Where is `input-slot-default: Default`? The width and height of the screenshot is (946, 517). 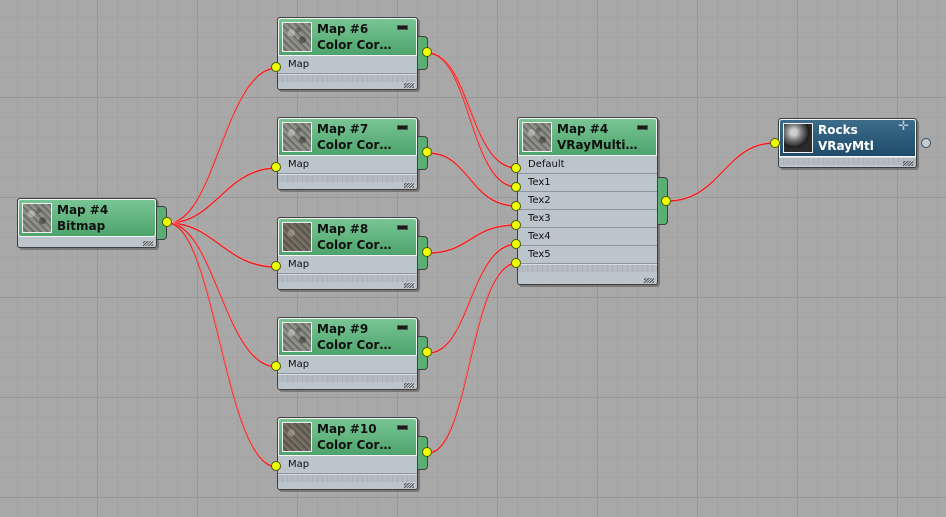
input-slot-default: Default is located at coordinates (587, 165).